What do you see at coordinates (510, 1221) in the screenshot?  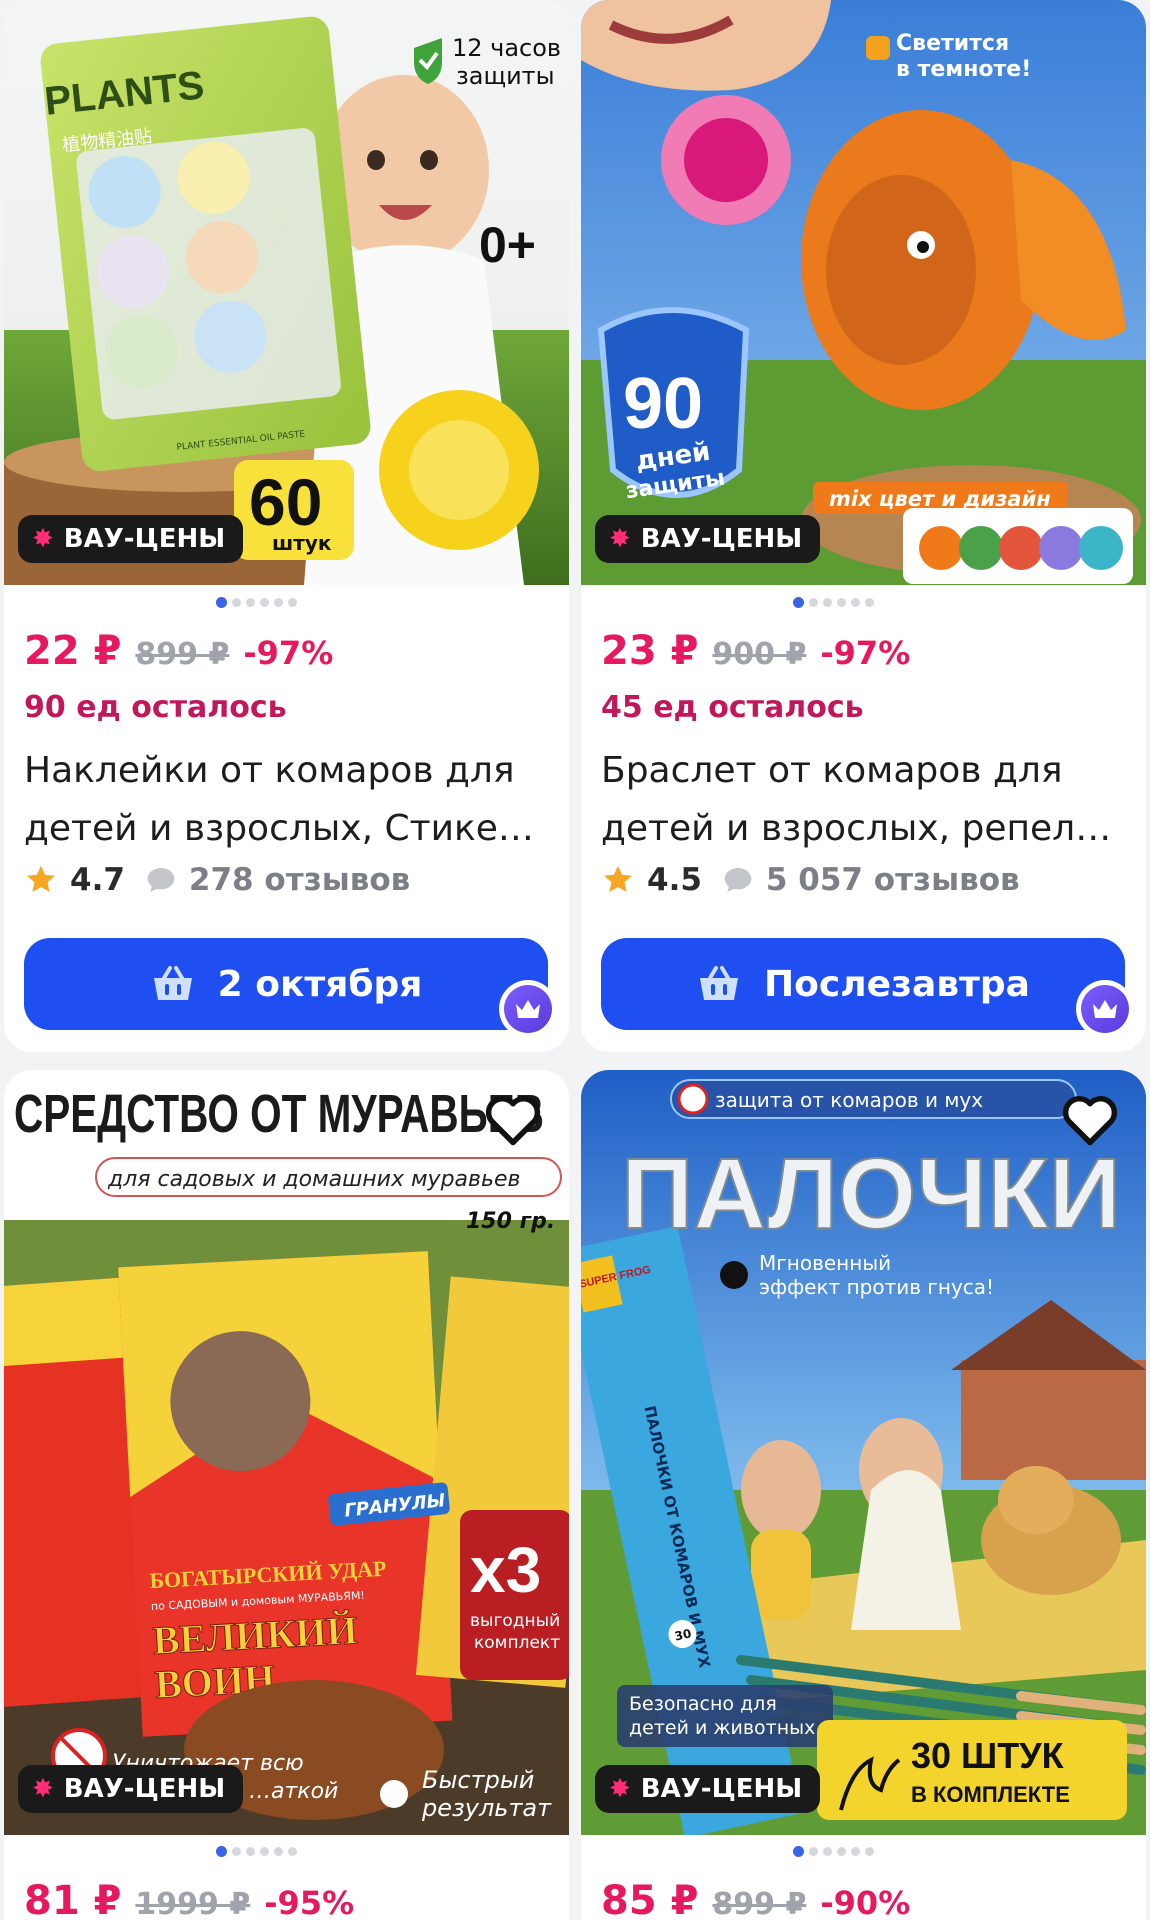 I see `weight-label: 150 гр.` at bounding box center [510, 1221].